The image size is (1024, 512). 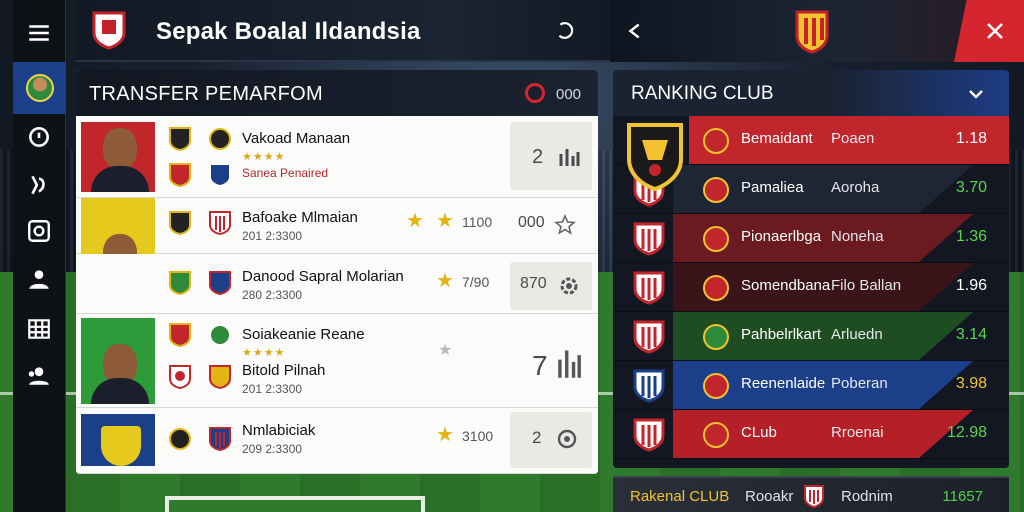 What do you see at coordinates (783, 383) in the screenshot?
I see `club-name: Reenenlaide` at bounding box center [783, 383].